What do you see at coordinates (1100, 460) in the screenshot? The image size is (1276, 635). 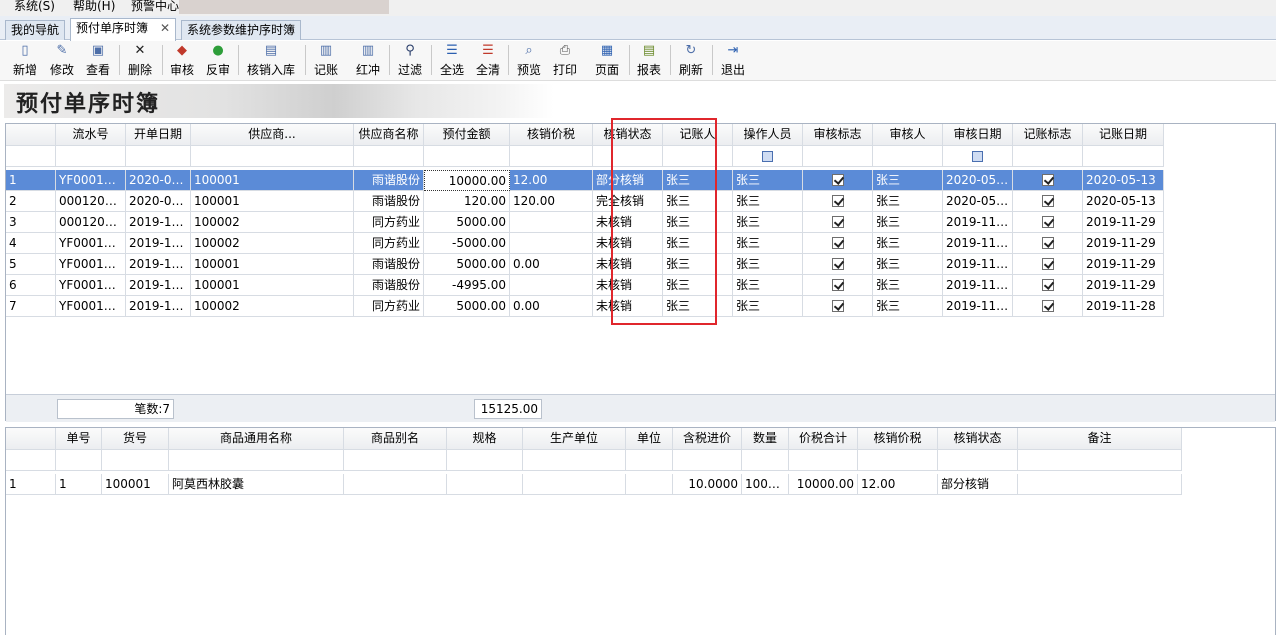 I see `filter-cell-remark` at bounding box center [1100, 460].